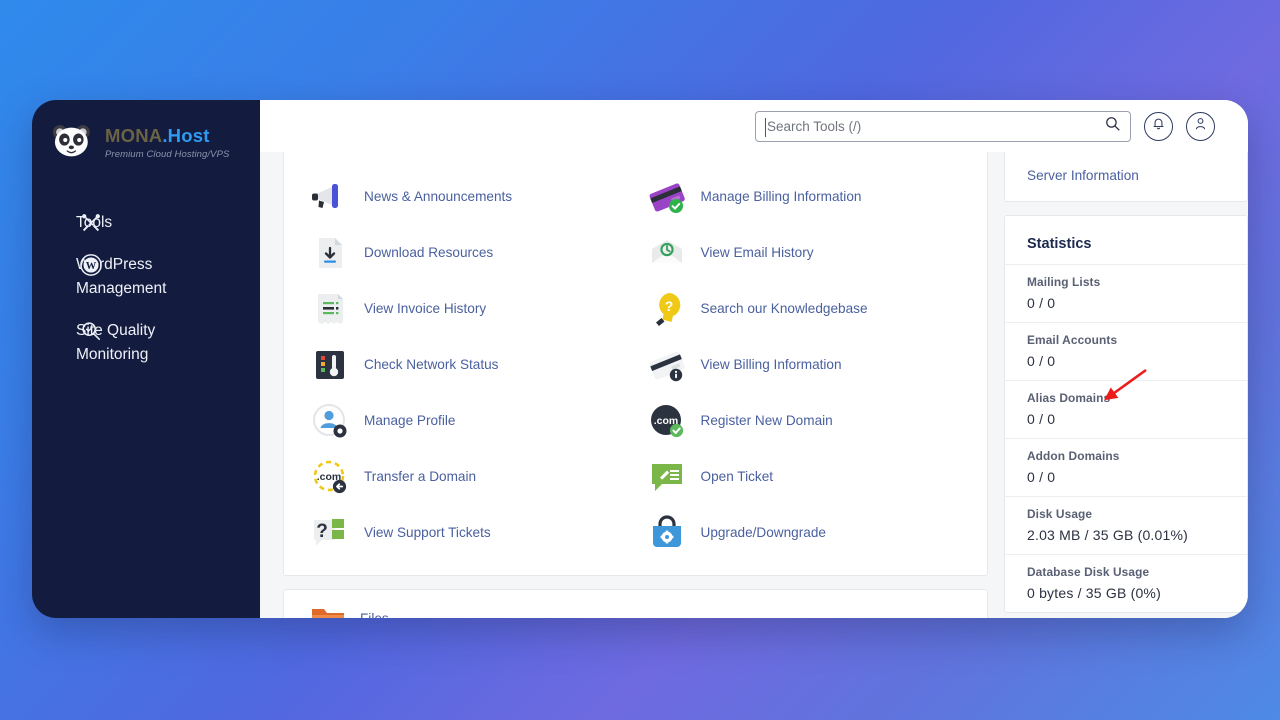 The width and height of the screenshot is (1280, 720). Describe the element at coordinates (1126, 467) in the screenshot. I see `stat-row-addon-domains: Addon Domains 0 / 0` at that location.